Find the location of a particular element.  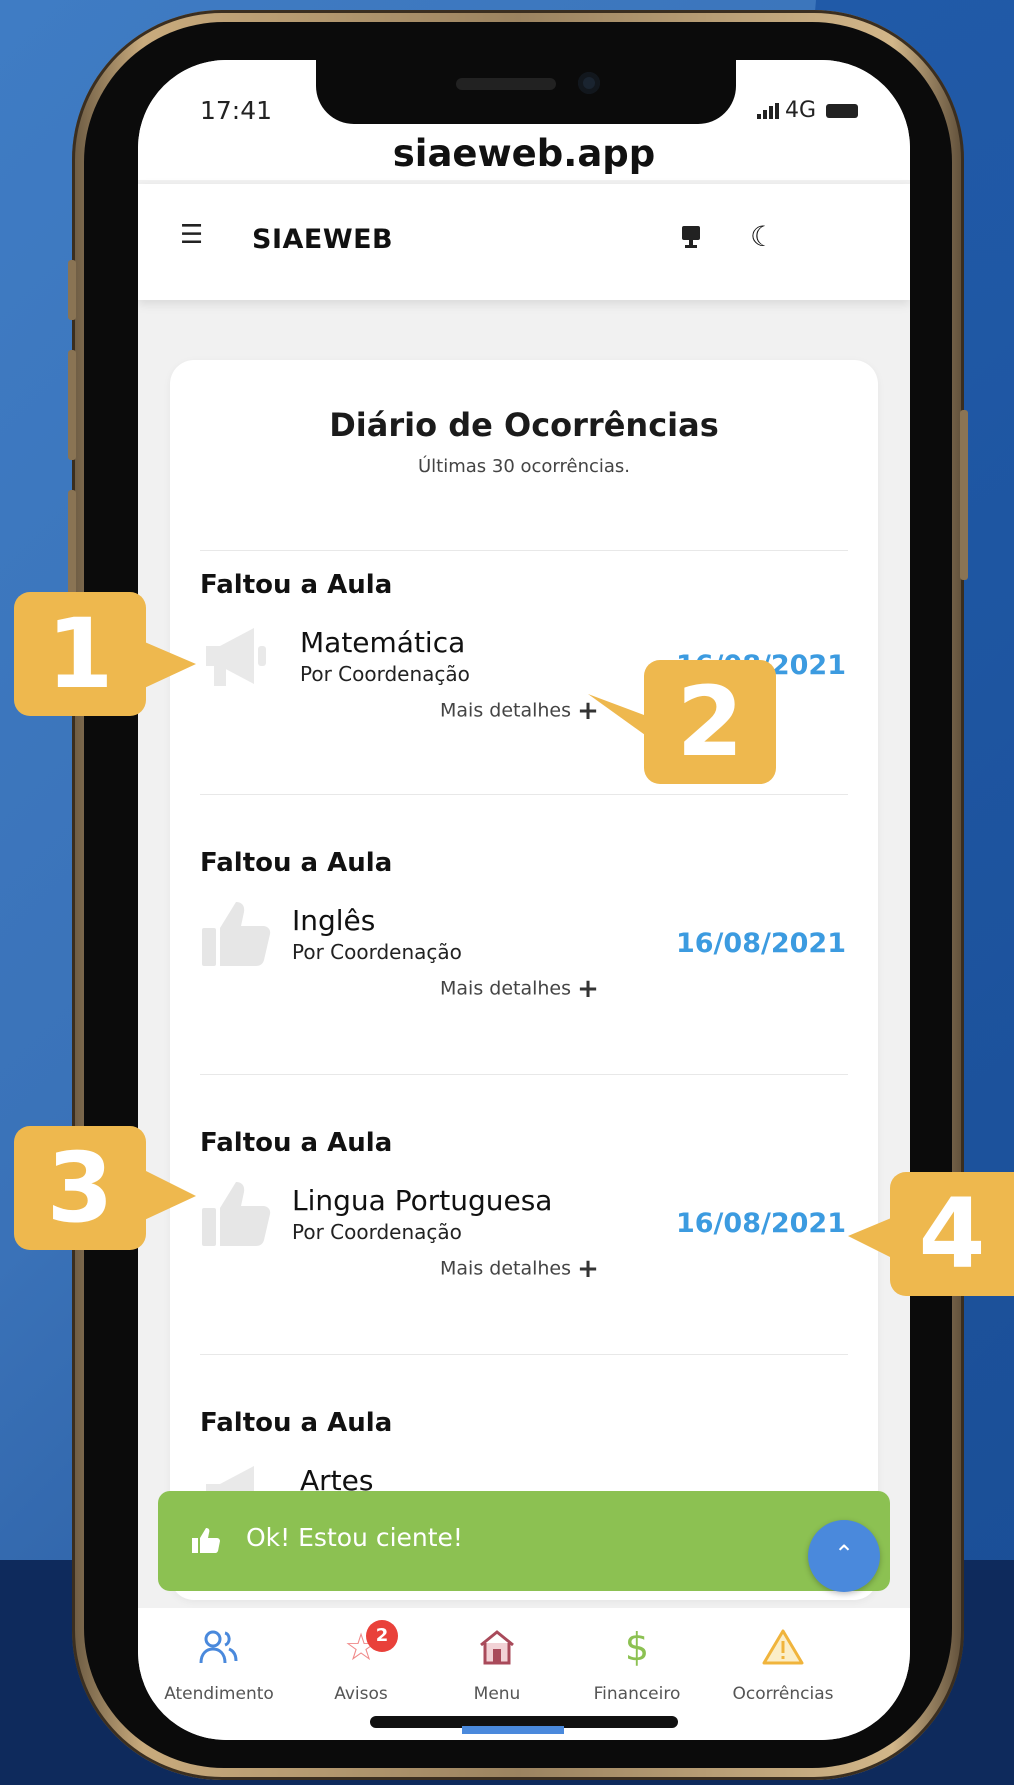

users-icon is located at coordinates (219, 1647).